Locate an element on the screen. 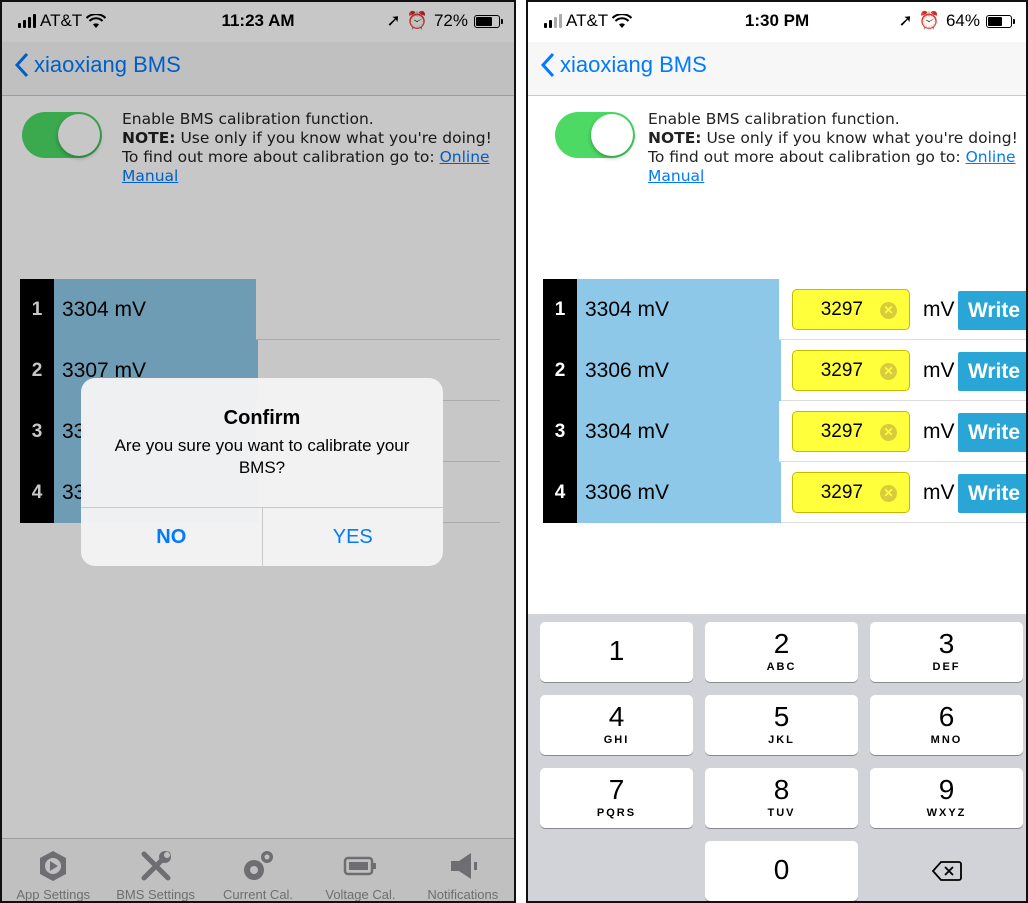  no-button: NO is located at coordinates (172, 537).